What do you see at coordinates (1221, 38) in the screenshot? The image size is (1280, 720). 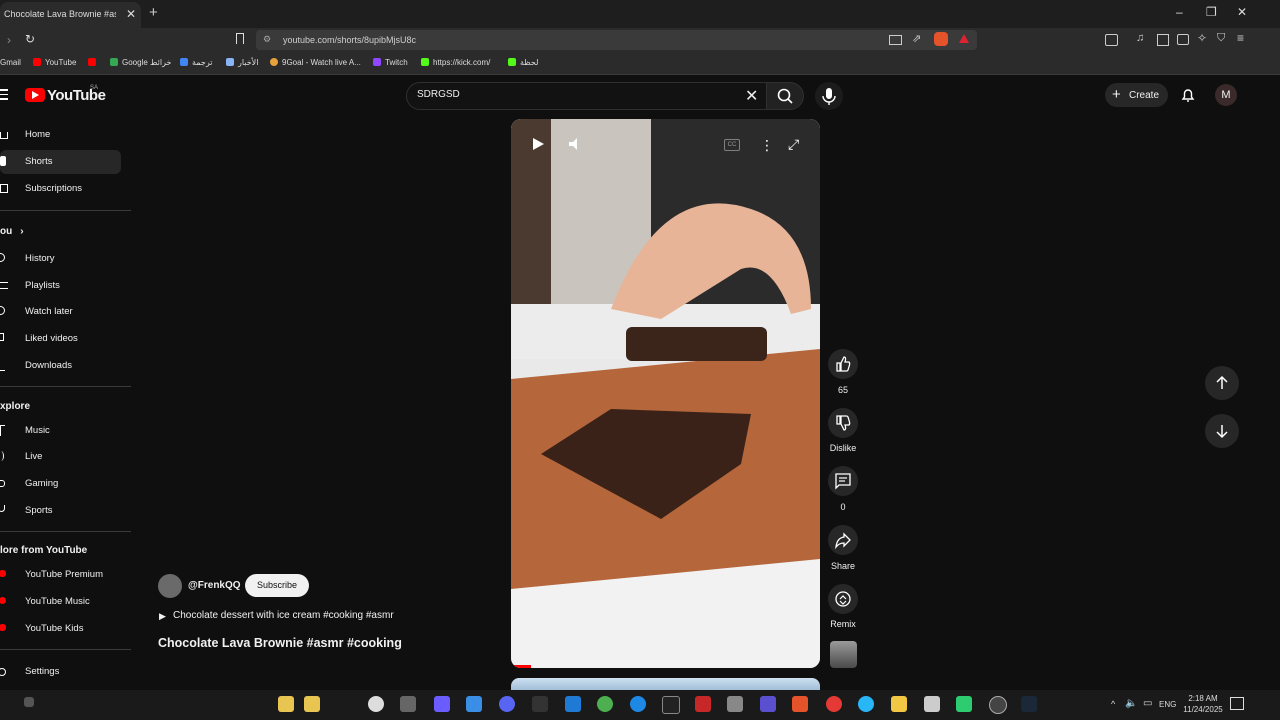 I see `vpn-icon: ⛉` at bounding box center [1221, 38].